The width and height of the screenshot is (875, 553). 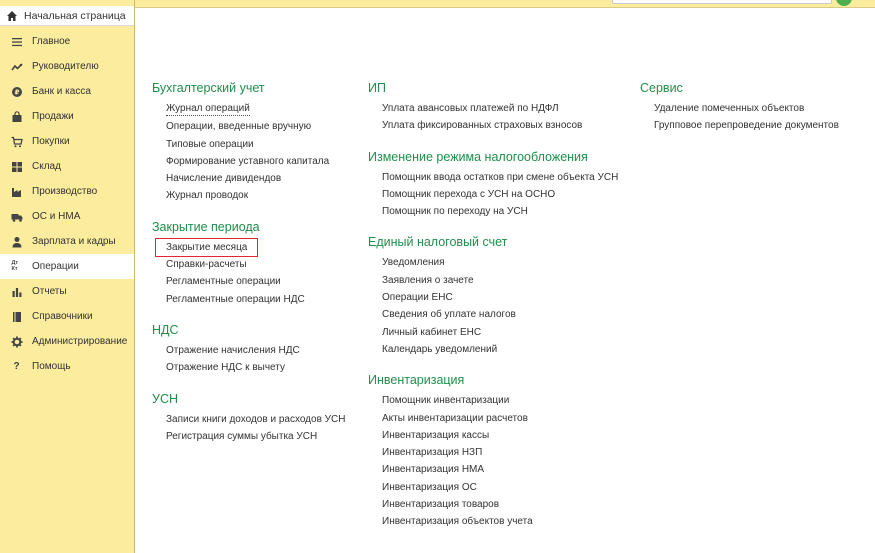 What do you see at coordinates (500, 194) in the screenshot?
I see `link-usn-to-osno: Помощник перехода с УСН на ОСНО` at bounding box center [500, 194].